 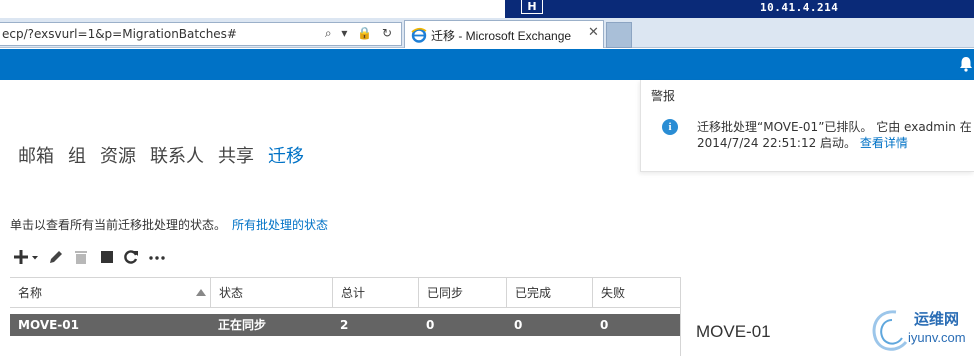 I want to click on migration-description: 单击以查看所有当前迁移批处理的状态。 所有批处理的状态, so click(x=169, y=224).